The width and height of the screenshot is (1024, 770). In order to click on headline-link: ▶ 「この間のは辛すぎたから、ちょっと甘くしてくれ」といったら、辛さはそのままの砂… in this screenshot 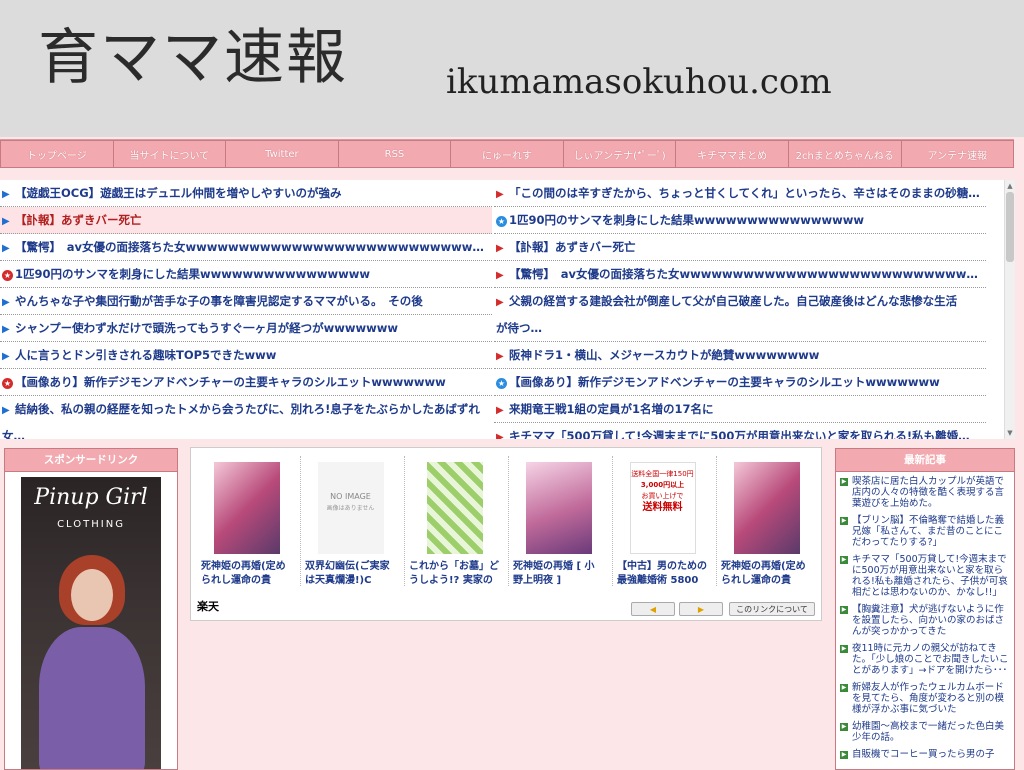, I will do `click(740, 193)`.